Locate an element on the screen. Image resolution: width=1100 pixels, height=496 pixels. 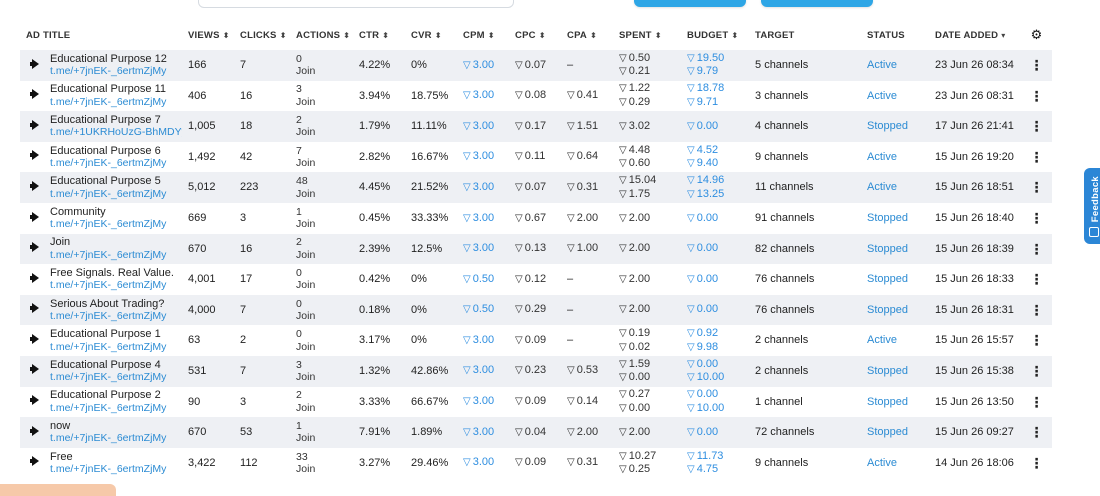
budget-cell: ▽ 4.52 ▽ 9.40 is located at coordinates (715, 157).